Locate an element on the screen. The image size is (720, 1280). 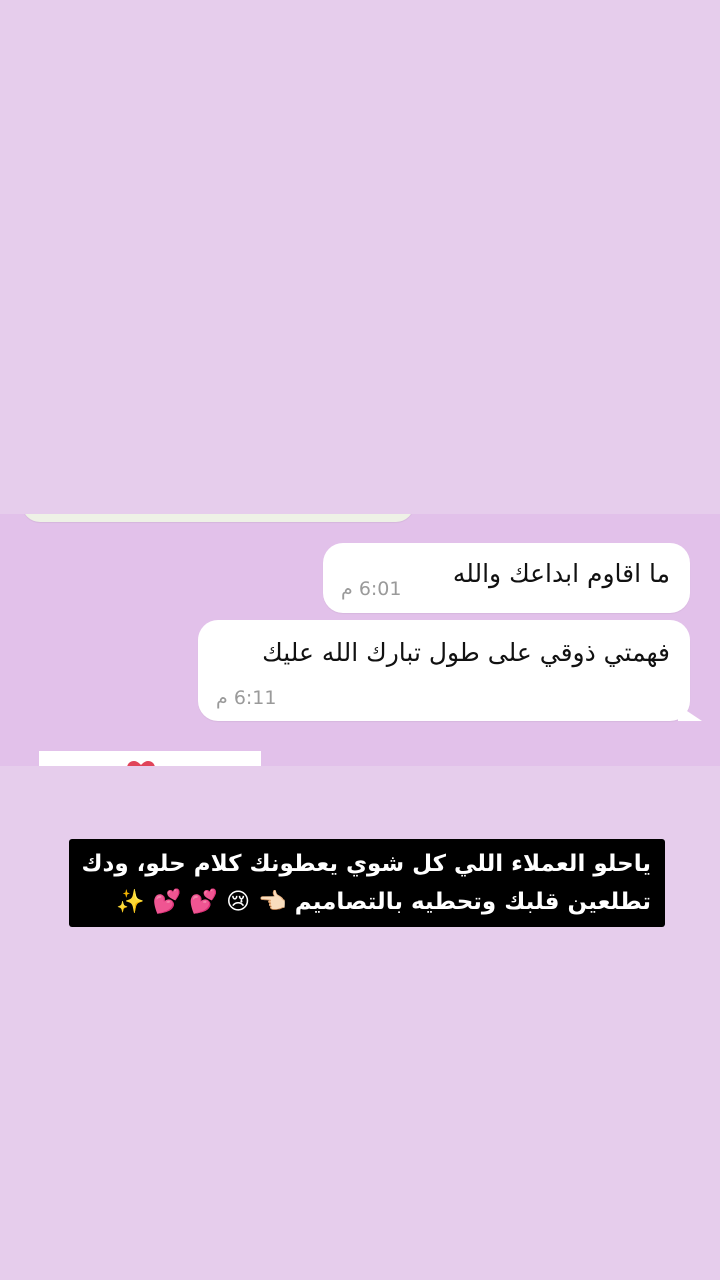
bubble-tail is located at coordinates (690, 713).